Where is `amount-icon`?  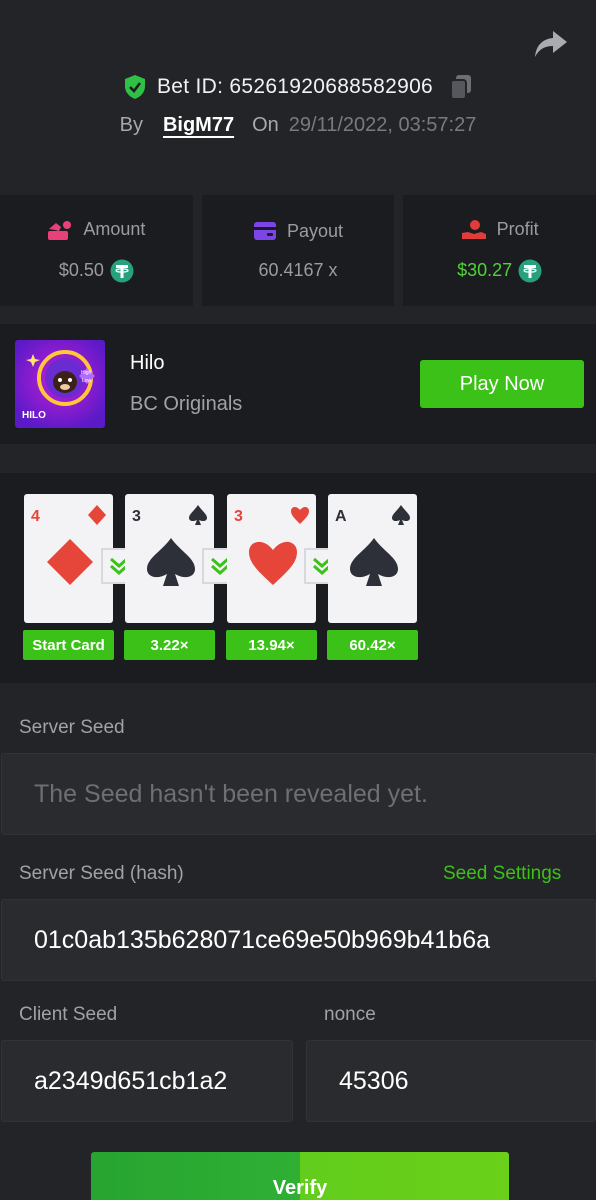
amount-icon is located at coordinates (60, 230).